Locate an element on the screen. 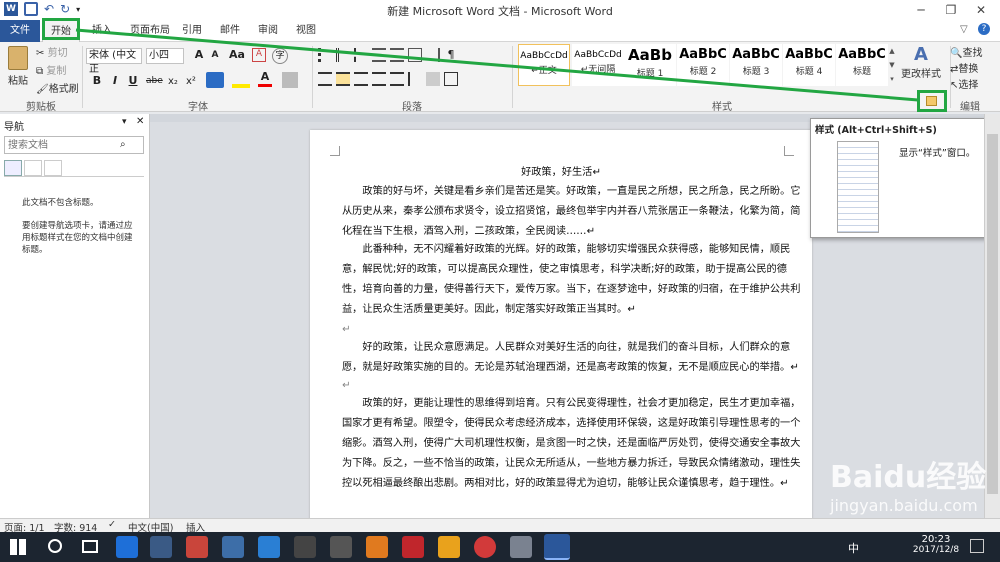  help-icon: ? is located at coordinates (984, 29).